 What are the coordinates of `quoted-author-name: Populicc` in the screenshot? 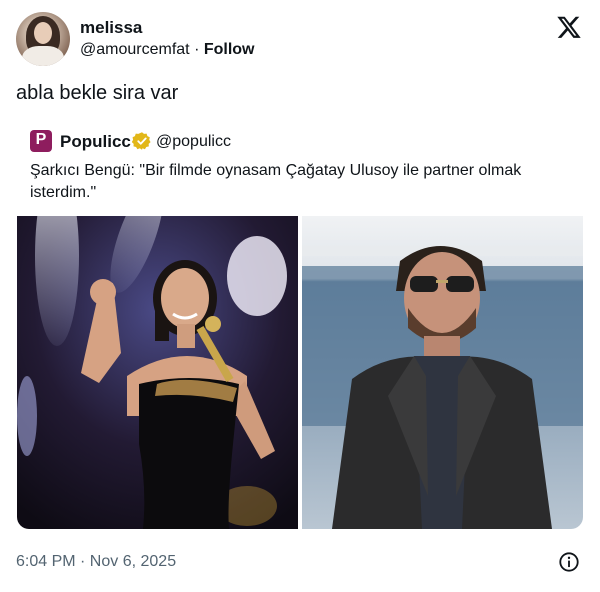 It's located at (95, 142).